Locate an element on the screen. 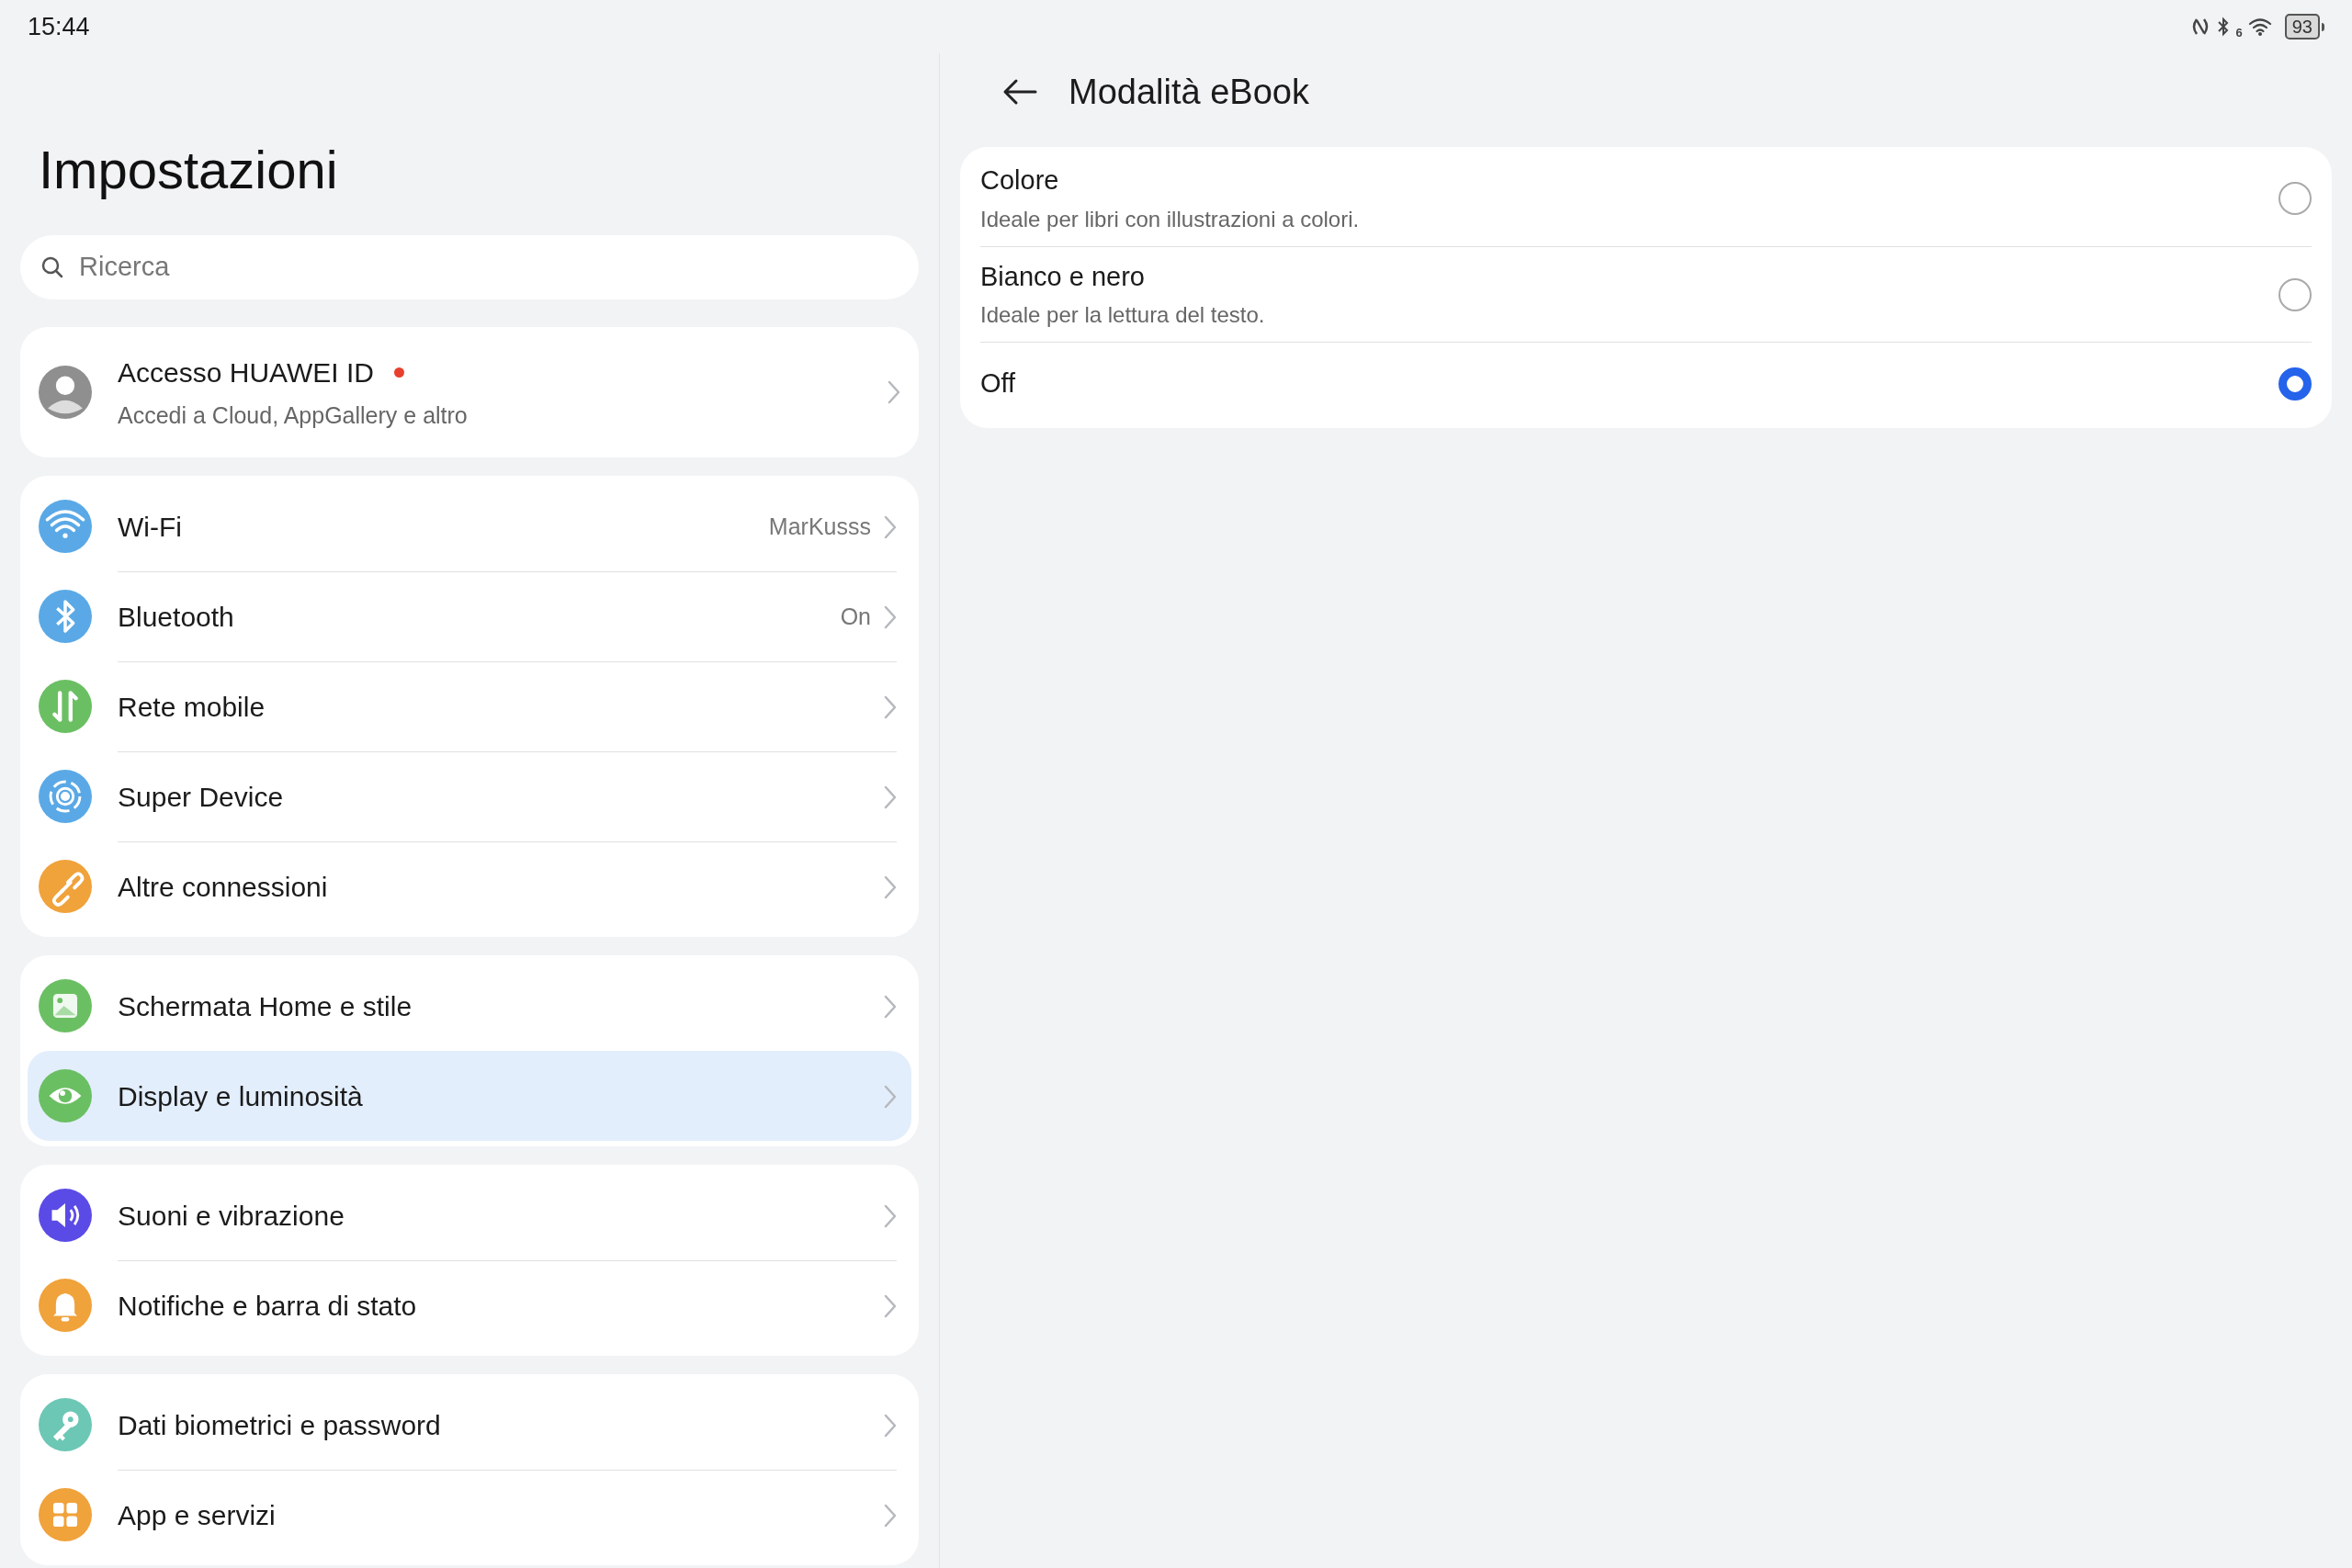  wifi-icon is located at coordinates (2259, 27).